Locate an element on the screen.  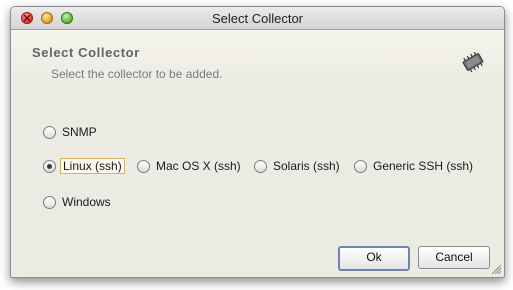
radio-option-mac-os-x-ssh: Mac OS X (ssh) is located at coordinates (190, 166).